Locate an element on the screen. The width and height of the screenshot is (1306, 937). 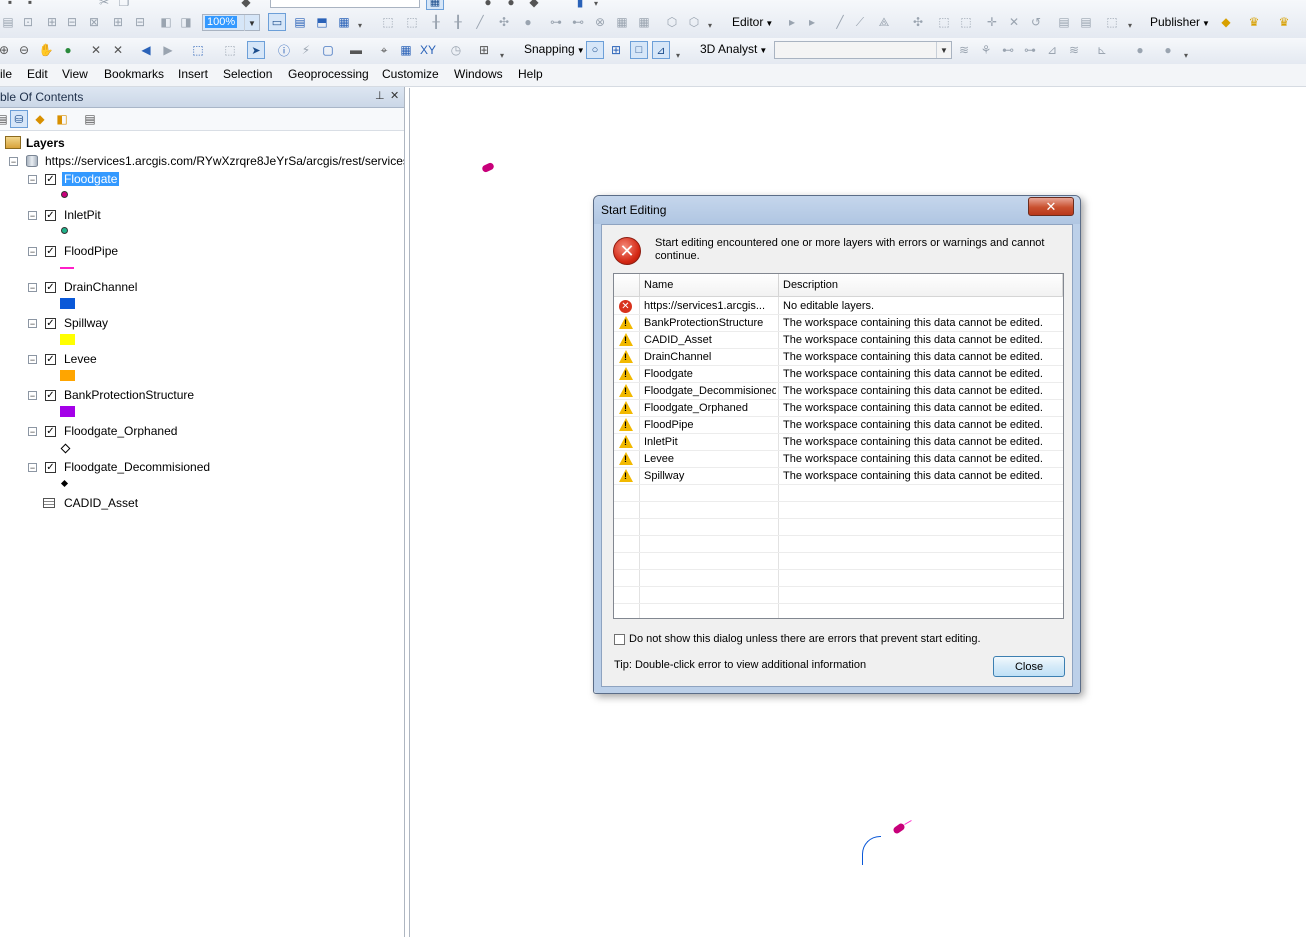
grid-b-icon: ▦ is located at coordinates (644, 22).